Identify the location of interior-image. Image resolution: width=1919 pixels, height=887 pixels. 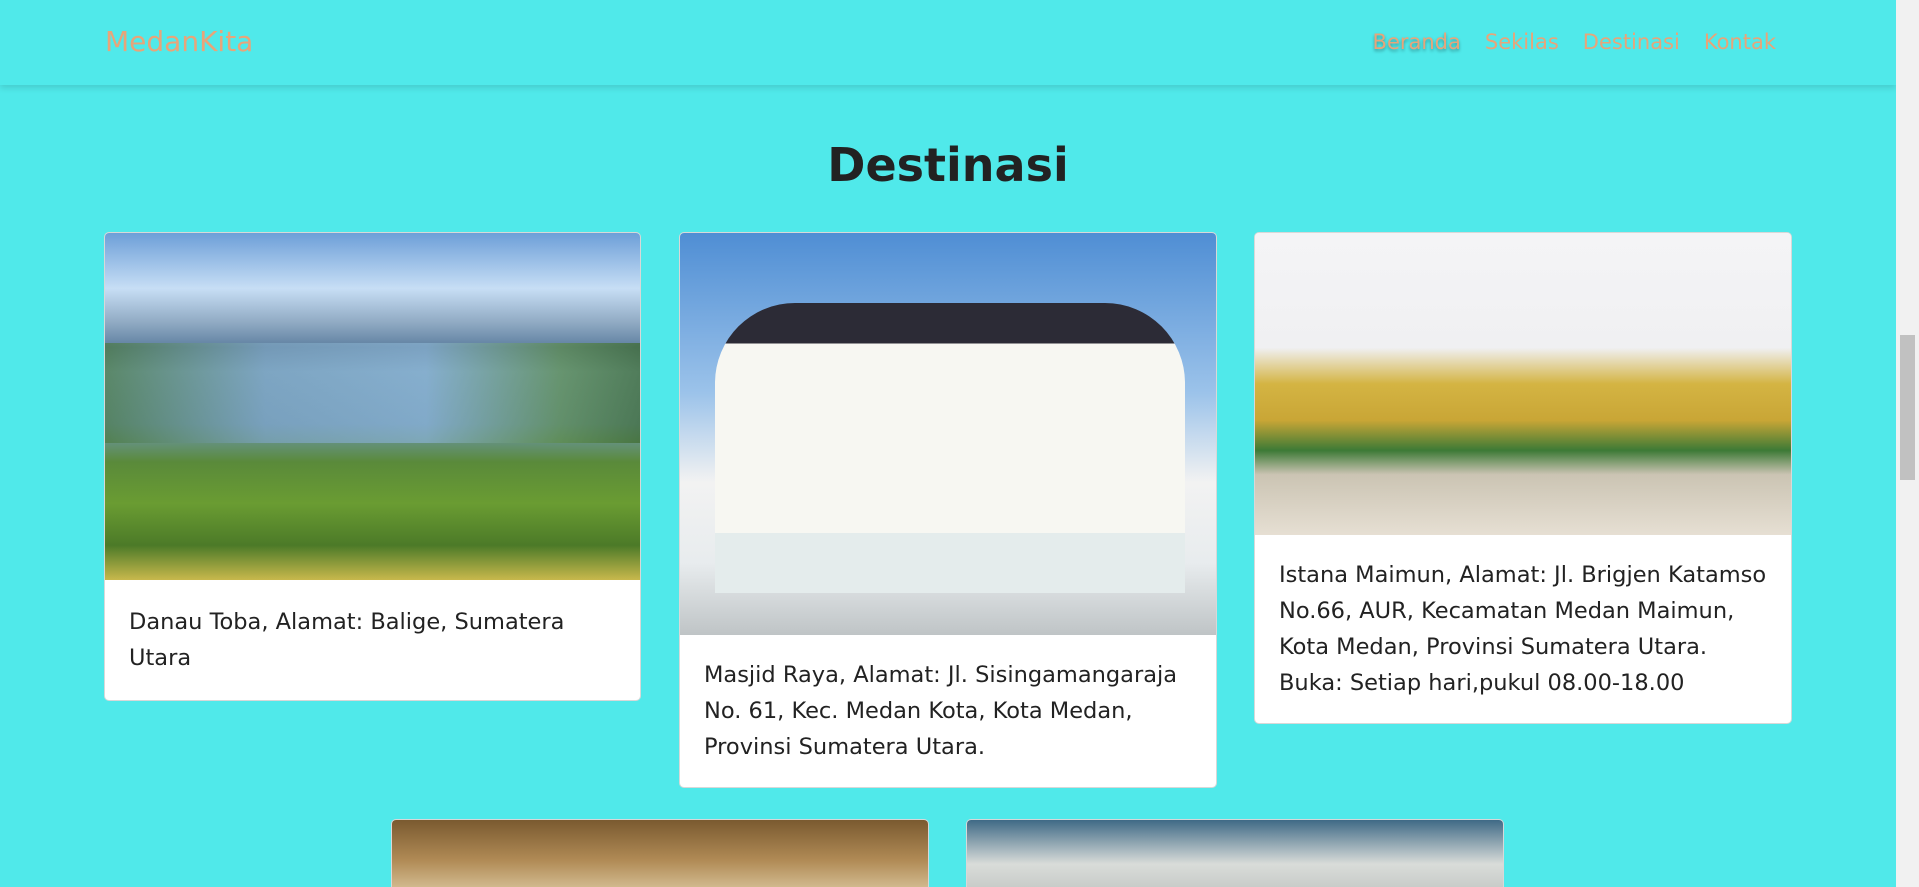
(660, 853).